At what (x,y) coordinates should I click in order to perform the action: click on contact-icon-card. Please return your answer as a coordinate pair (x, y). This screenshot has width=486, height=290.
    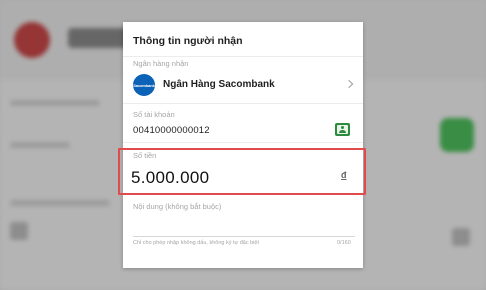
    Looking at the image, I should click on (342, 129).